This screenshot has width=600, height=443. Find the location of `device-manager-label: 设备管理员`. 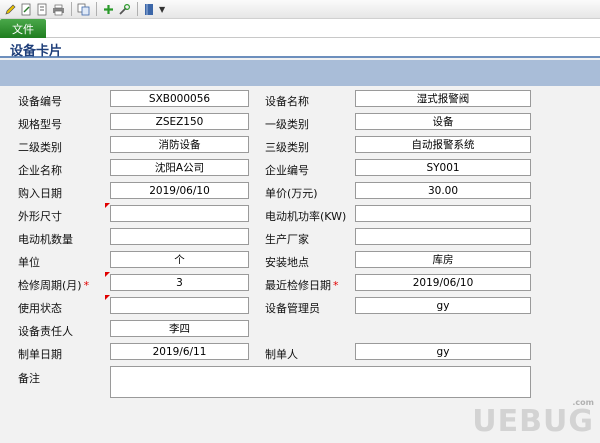

device-manager-label: 设备管理员 is located at coordinates (292, 308).